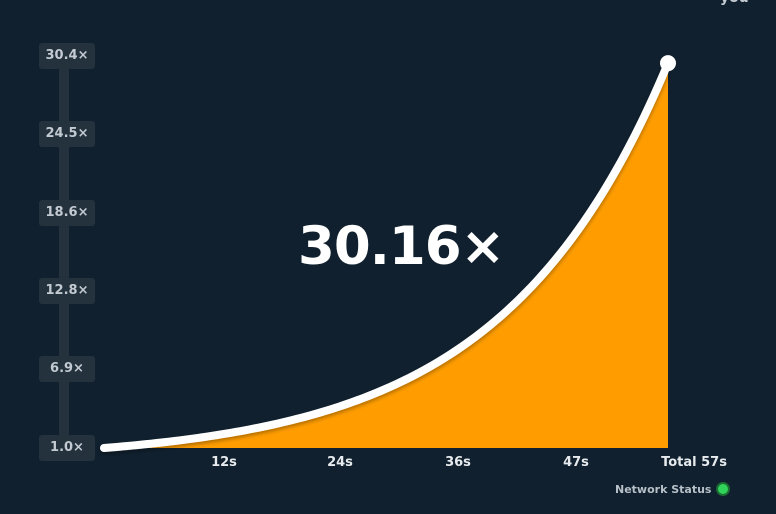  Describe the element at coordinates (576, 462) in the screenshot. I see `x-tick-label: 47s` at that location.